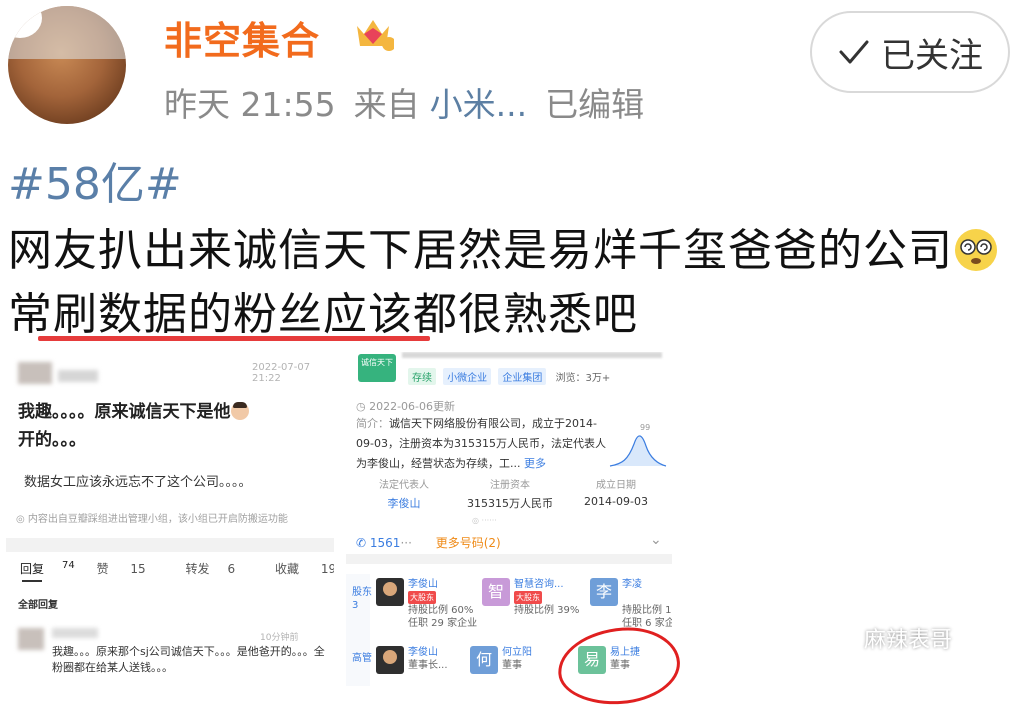 Image resolution: width=1014 pixels, height=708 pixels. Describe the element at coordinates (152, 519) in the screenshot. I see `douban-post-note: ◎ 内容出自豆瓣踩组进出管理小组，该小组已开启防搬运功能` at that location.